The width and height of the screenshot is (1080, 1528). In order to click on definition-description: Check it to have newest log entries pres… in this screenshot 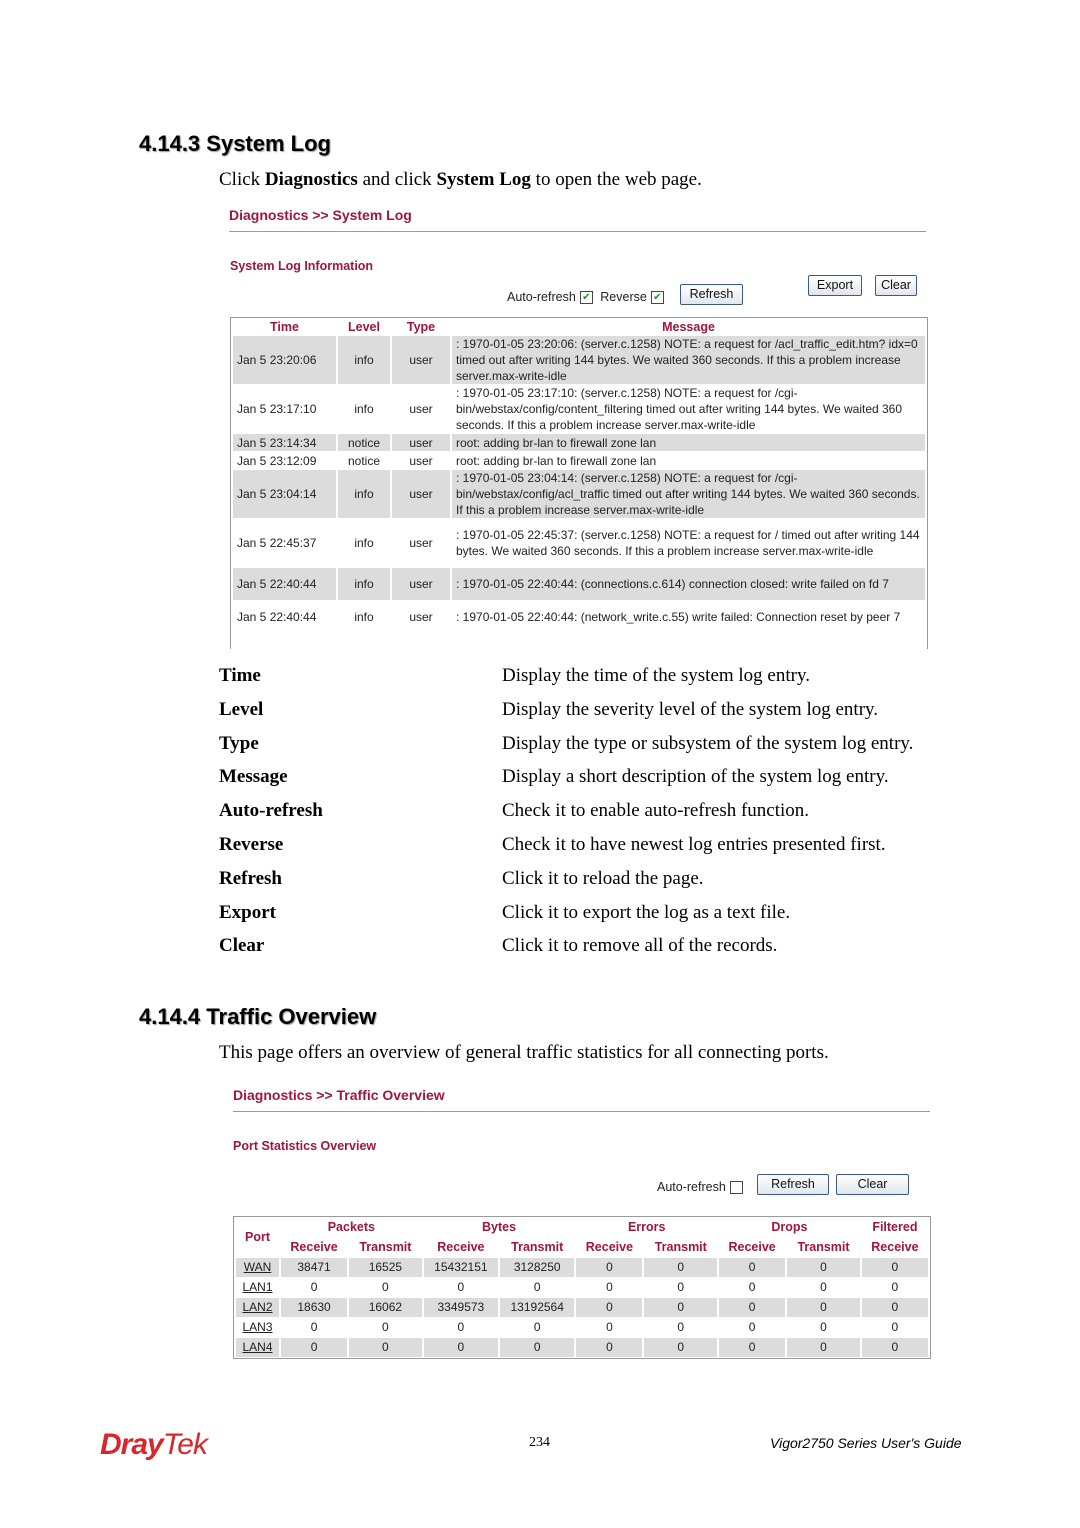, I will do `click(694, 844)`.